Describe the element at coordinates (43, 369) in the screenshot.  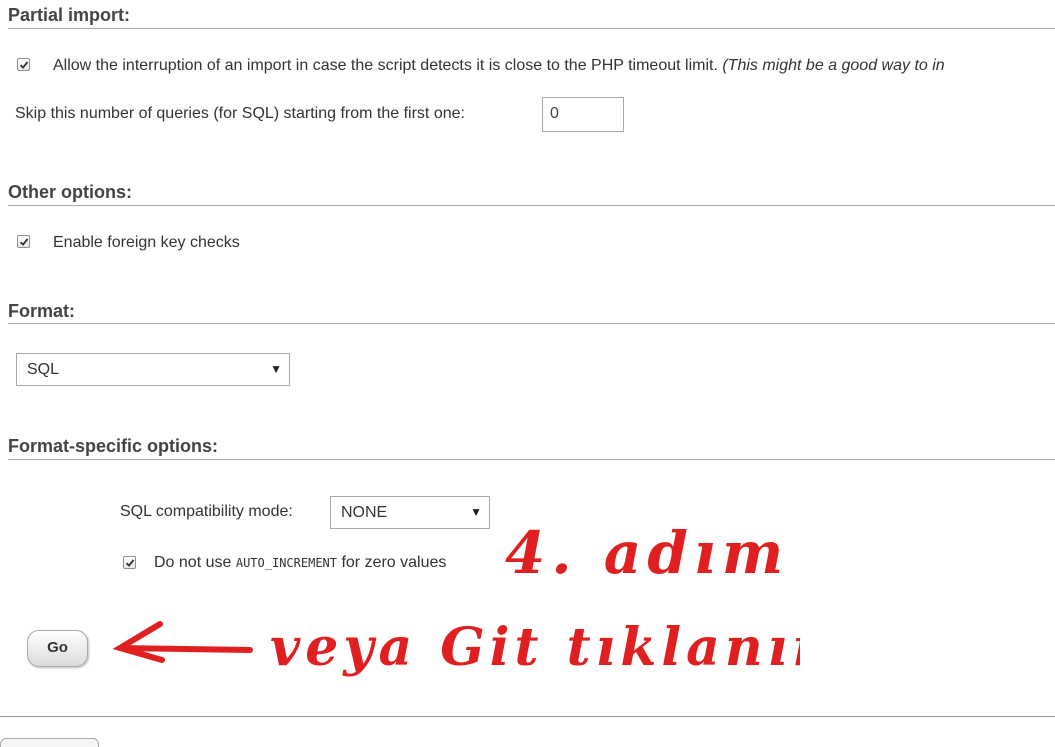
I see `format-select-value: SQL` at that location.